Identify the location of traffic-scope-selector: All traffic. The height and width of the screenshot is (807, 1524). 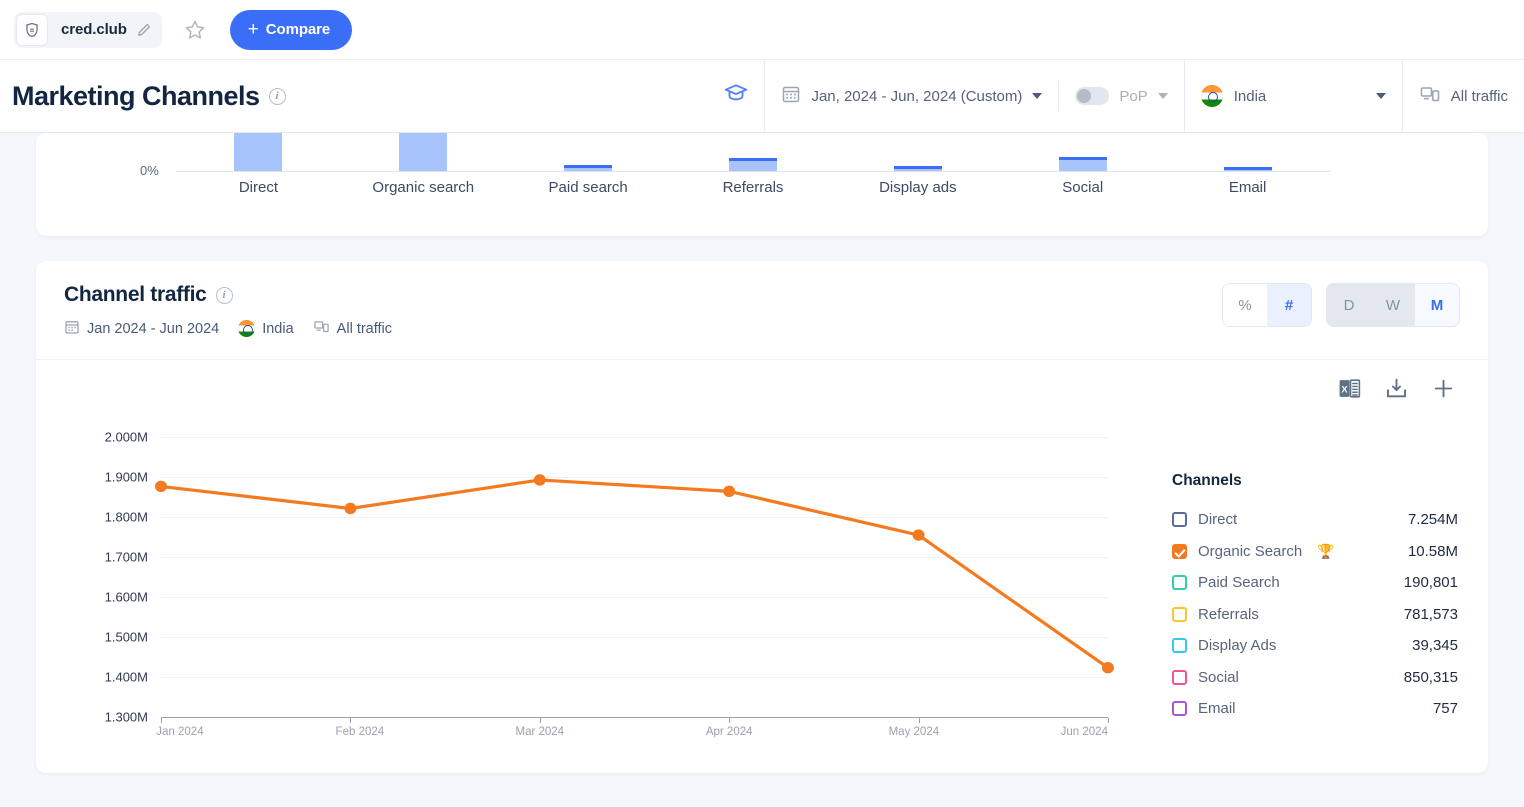
(1462, 96).